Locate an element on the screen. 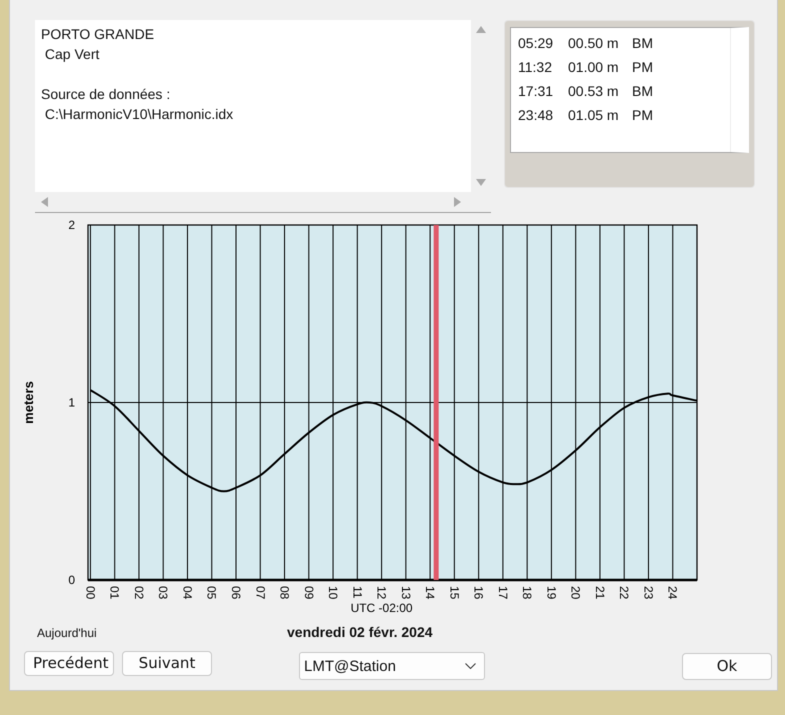  info-text-line: Source de données : is located at coordinates (105, 94).